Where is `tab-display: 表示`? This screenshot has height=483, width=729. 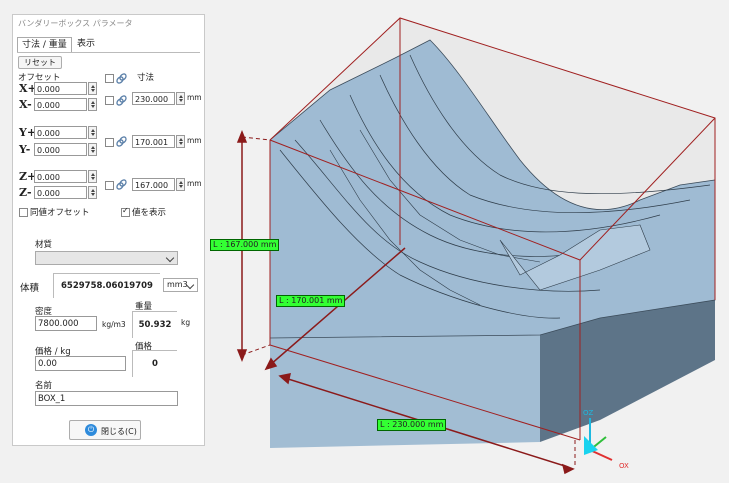 tab-display: 表示 is located at coordinates (86, 44).